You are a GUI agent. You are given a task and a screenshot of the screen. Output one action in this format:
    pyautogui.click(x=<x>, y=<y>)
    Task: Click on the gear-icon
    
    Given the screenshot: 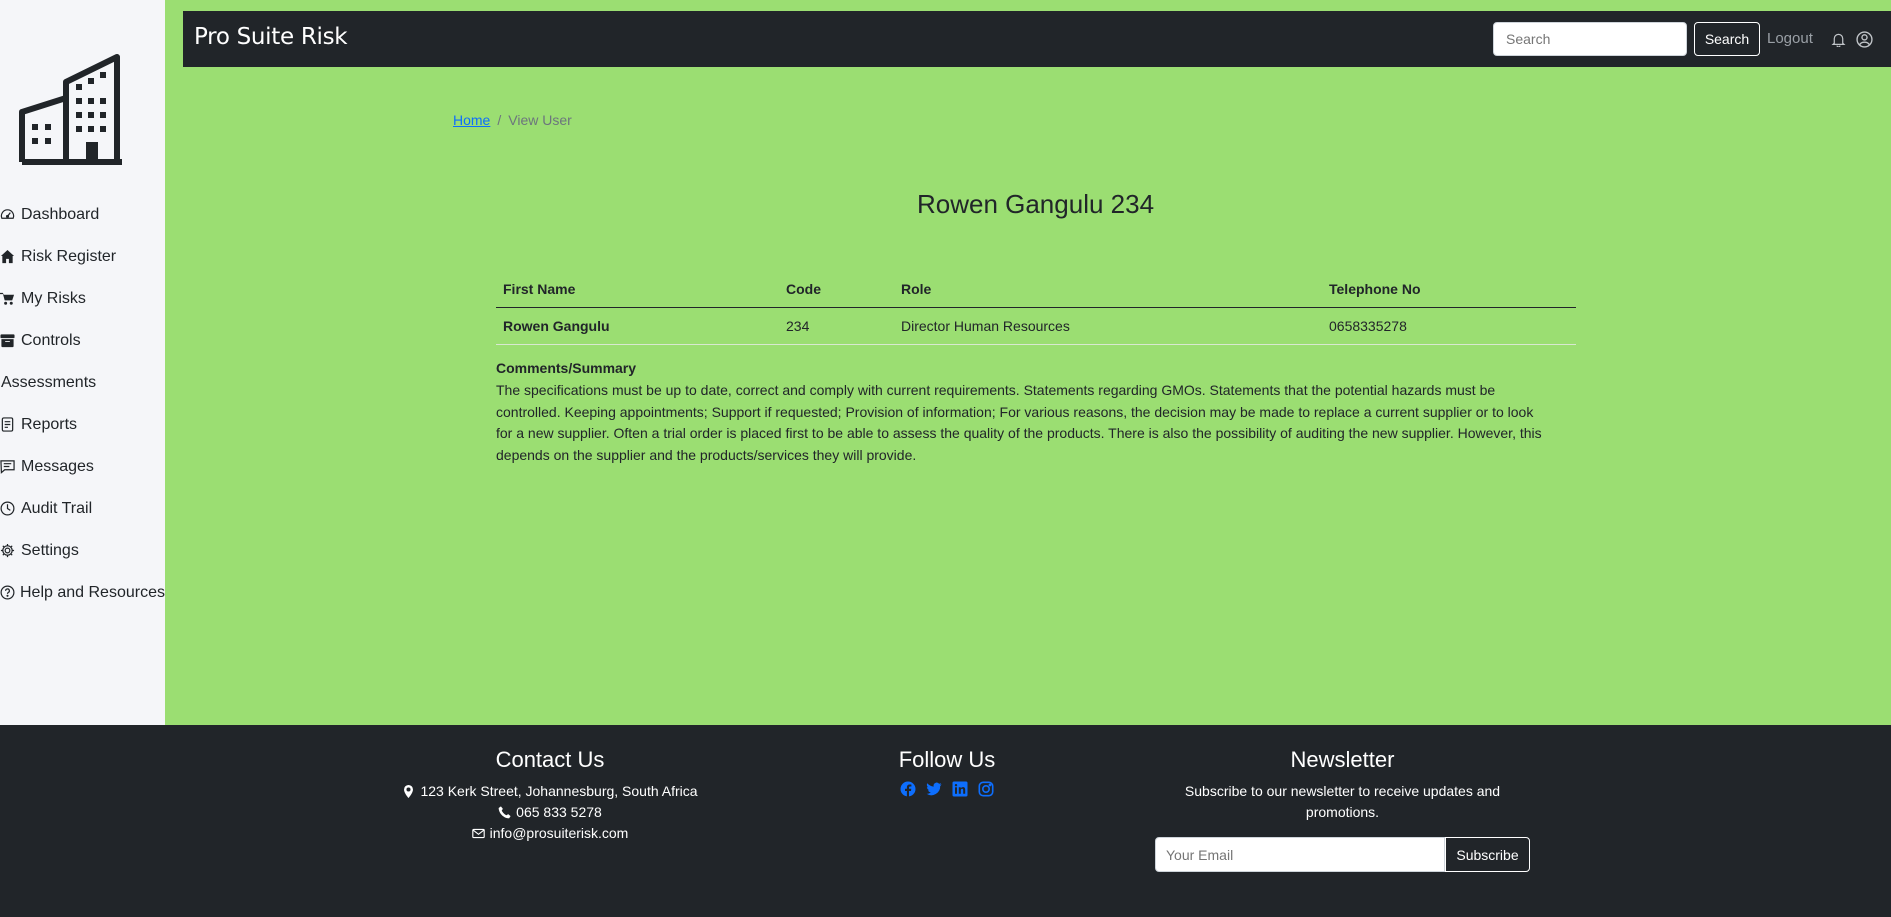 What is the action you would take?
    pyautogui.click(x=10, y=550)
    